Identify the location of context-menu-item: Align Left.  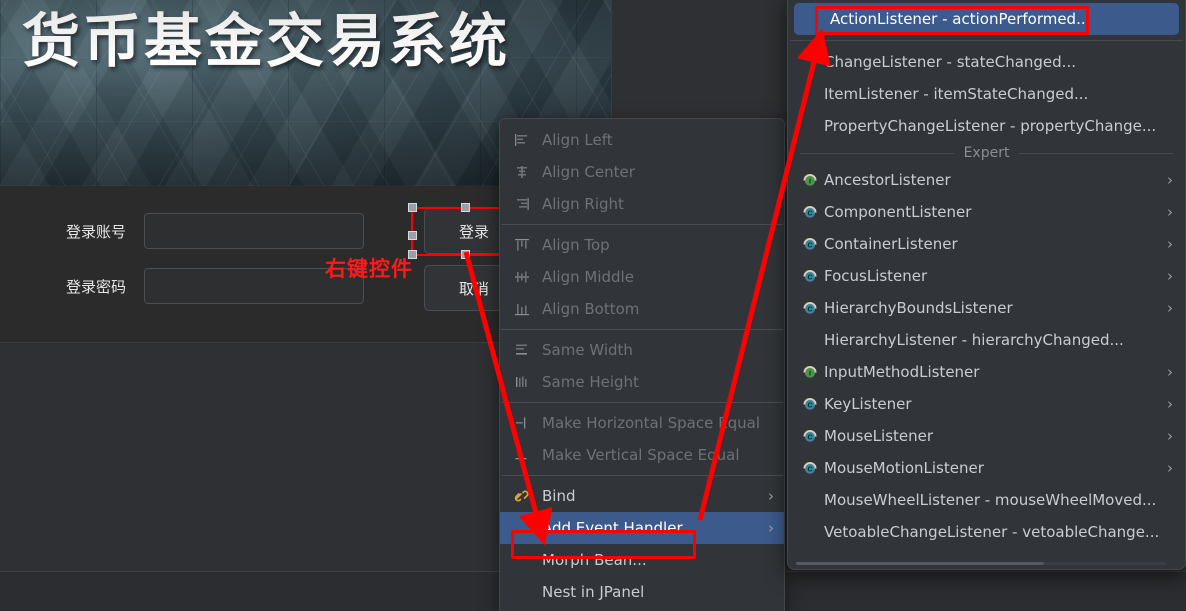
(642, 140).